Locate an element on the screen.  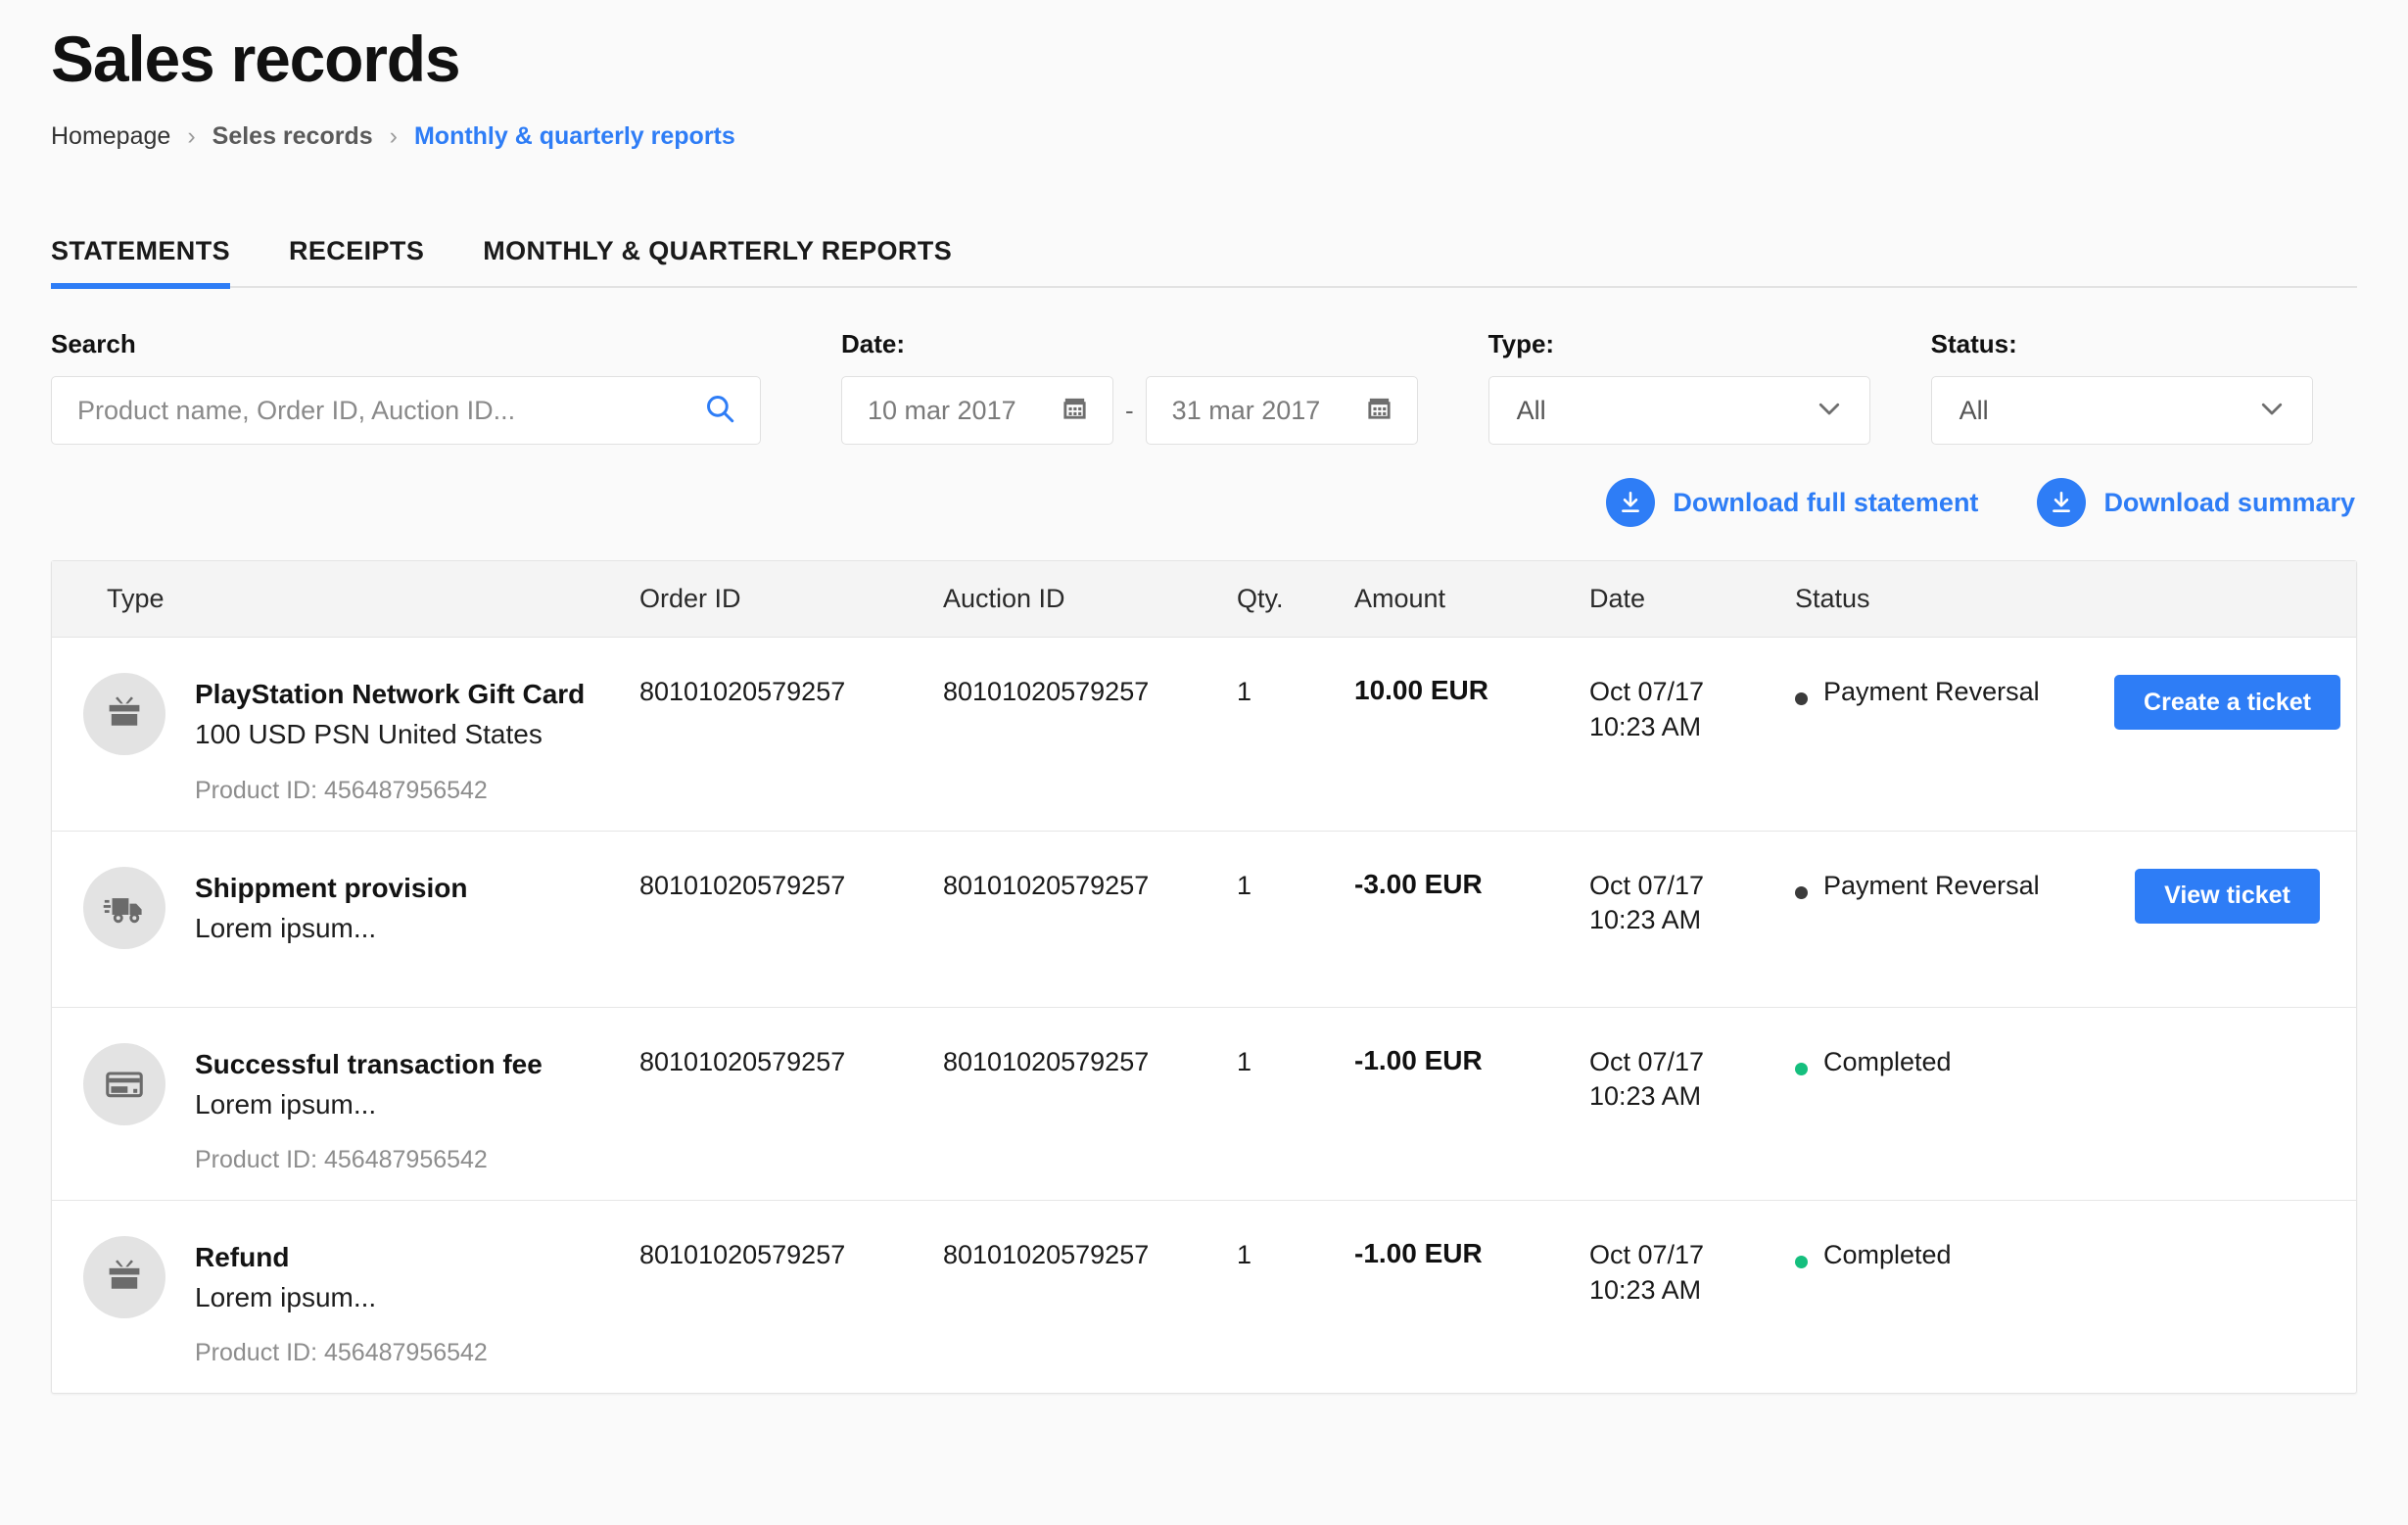
date-to-input: 31 mar 2017 is located at coordinates (1282, 411).